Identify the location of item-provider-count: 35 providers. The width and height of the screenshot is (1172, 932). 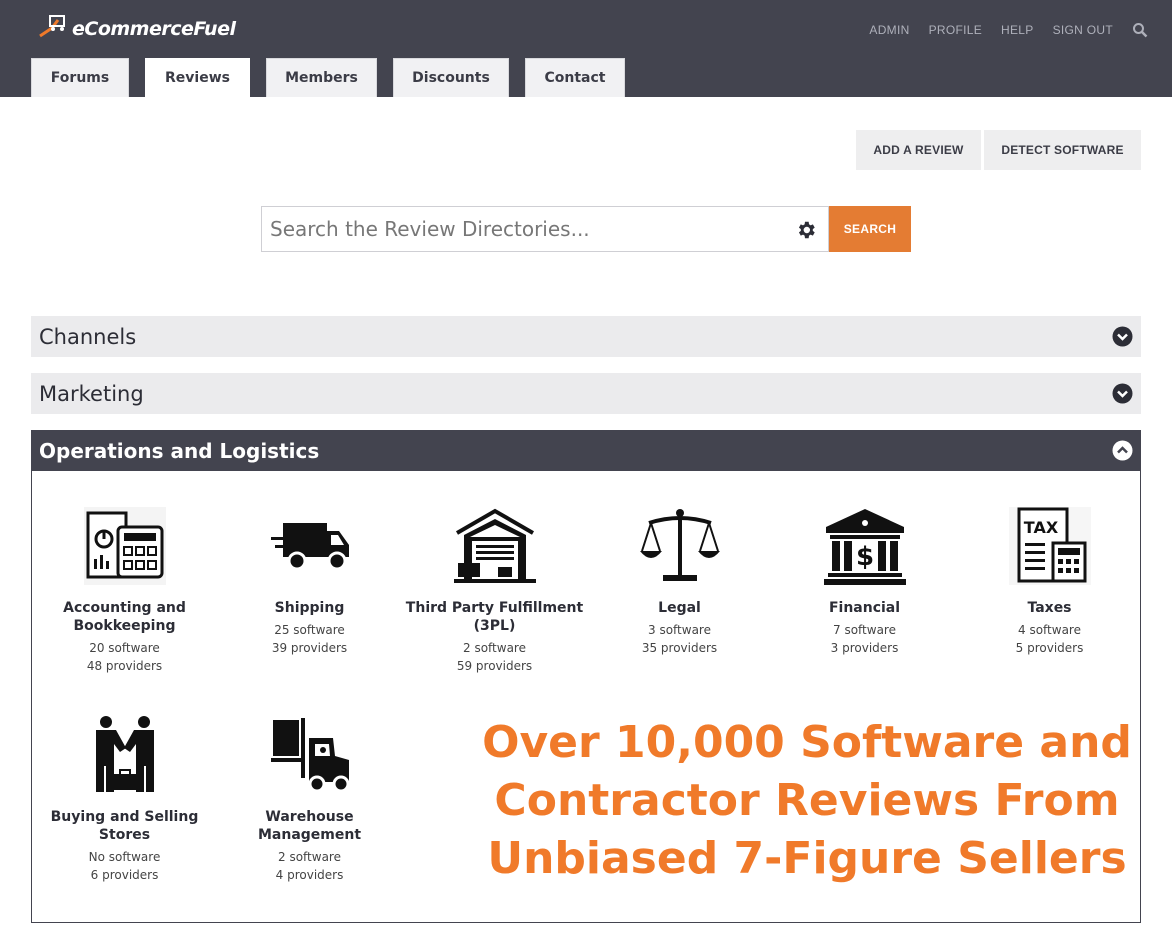
(679, 648).